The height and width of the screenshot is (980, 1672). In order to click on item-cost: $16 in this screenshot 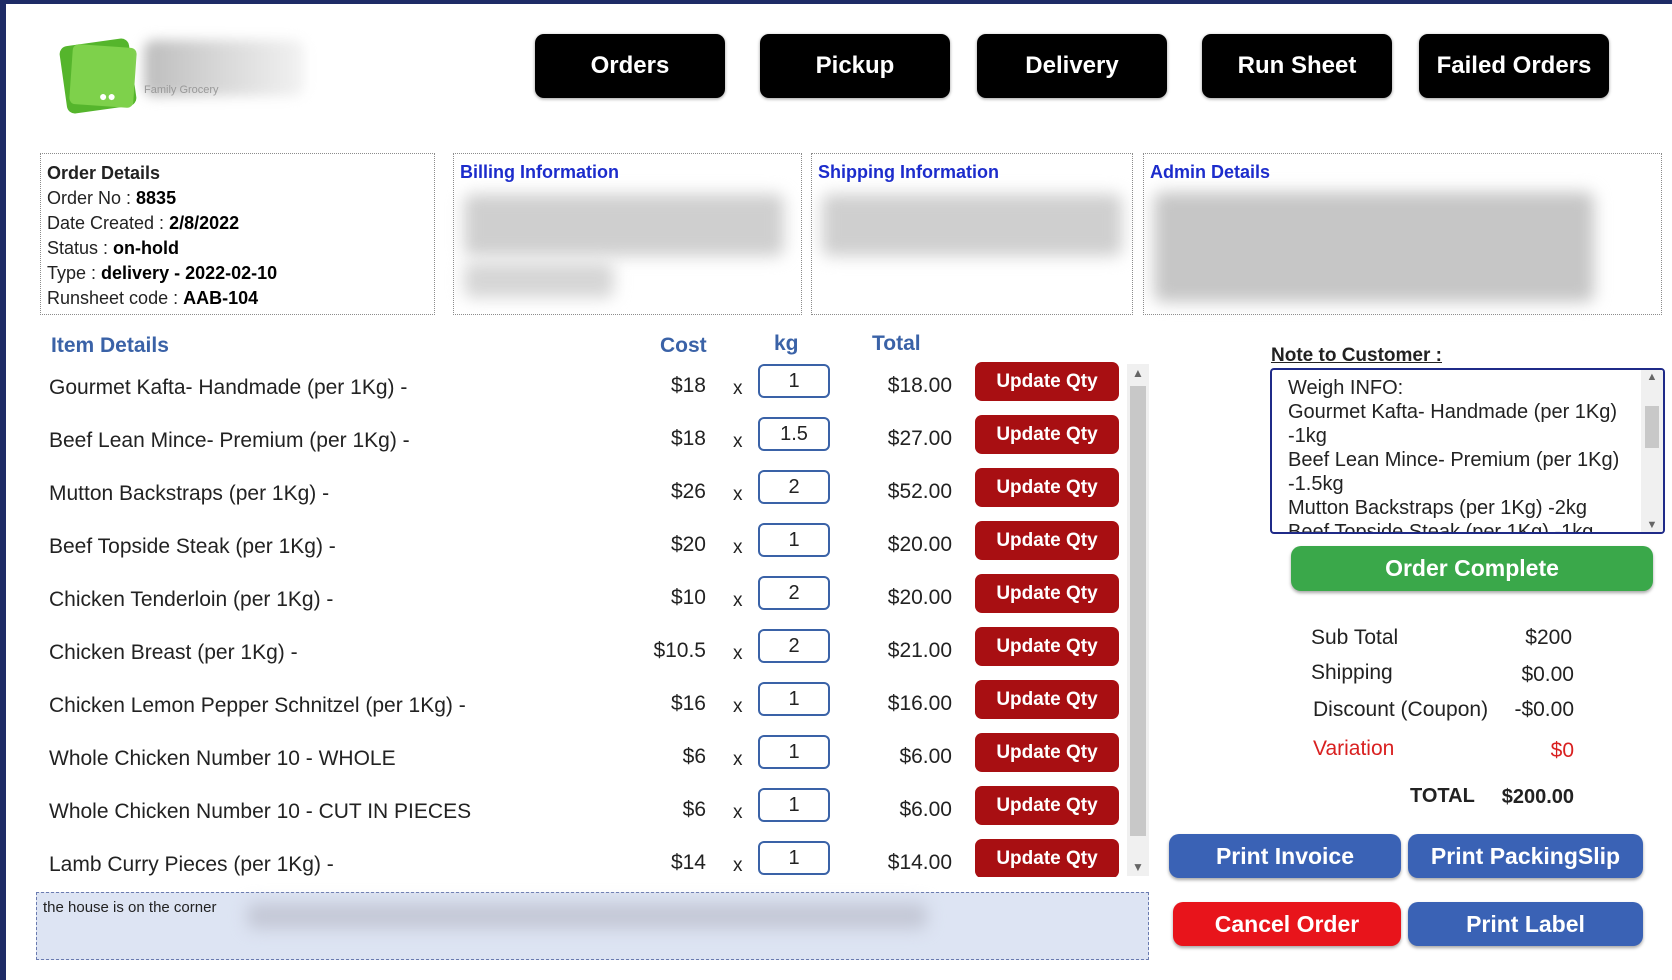, I will do `click(688, 703)`.